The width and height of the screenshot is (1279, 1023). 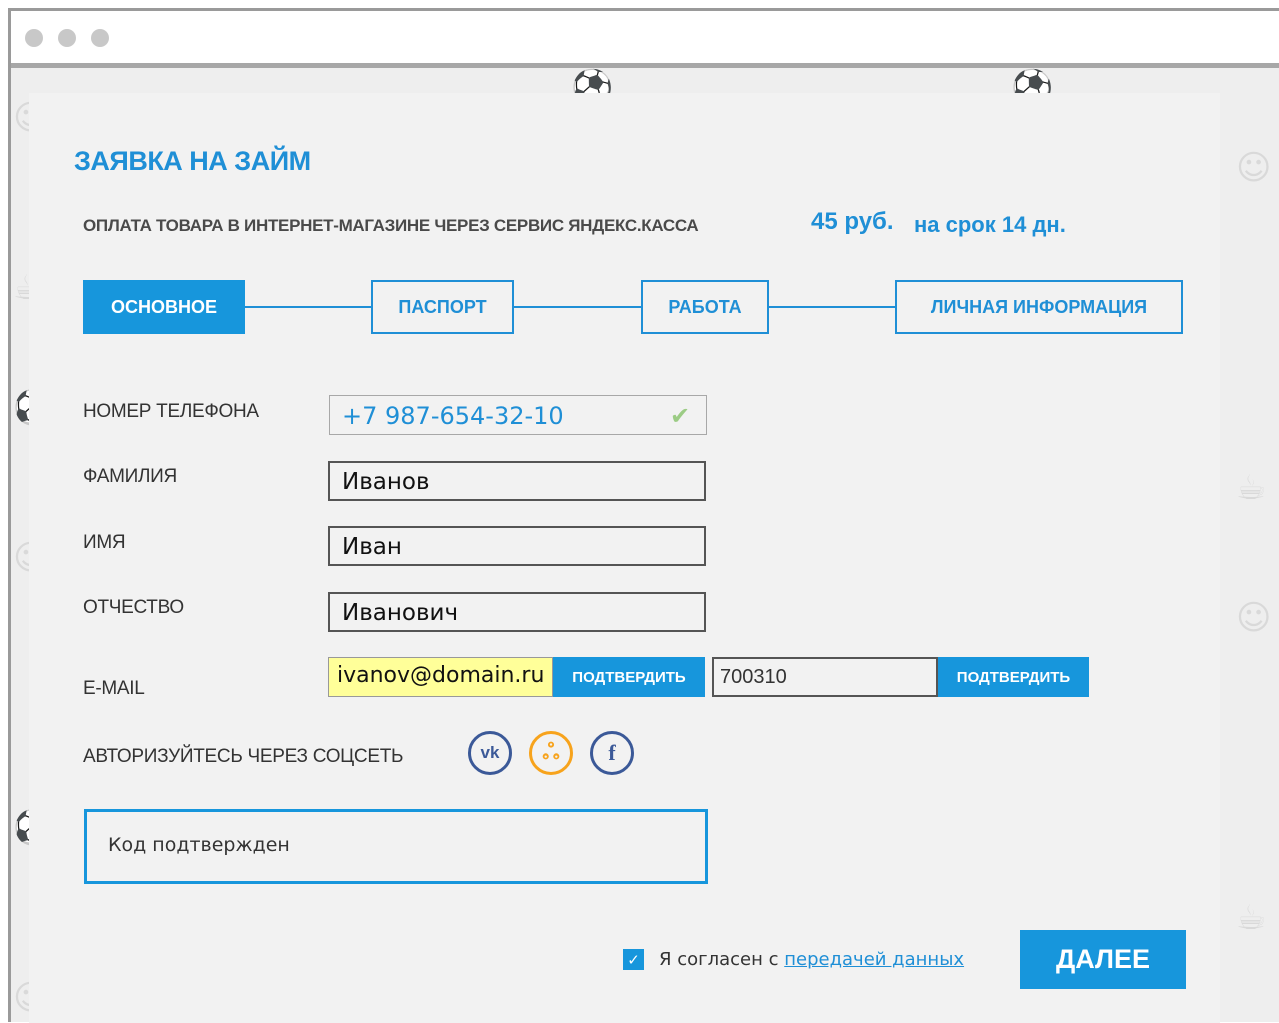 What do you see at coordinates (645, 39) in the screenshot?
I see `title-bar` at bounding box center [645, 39].